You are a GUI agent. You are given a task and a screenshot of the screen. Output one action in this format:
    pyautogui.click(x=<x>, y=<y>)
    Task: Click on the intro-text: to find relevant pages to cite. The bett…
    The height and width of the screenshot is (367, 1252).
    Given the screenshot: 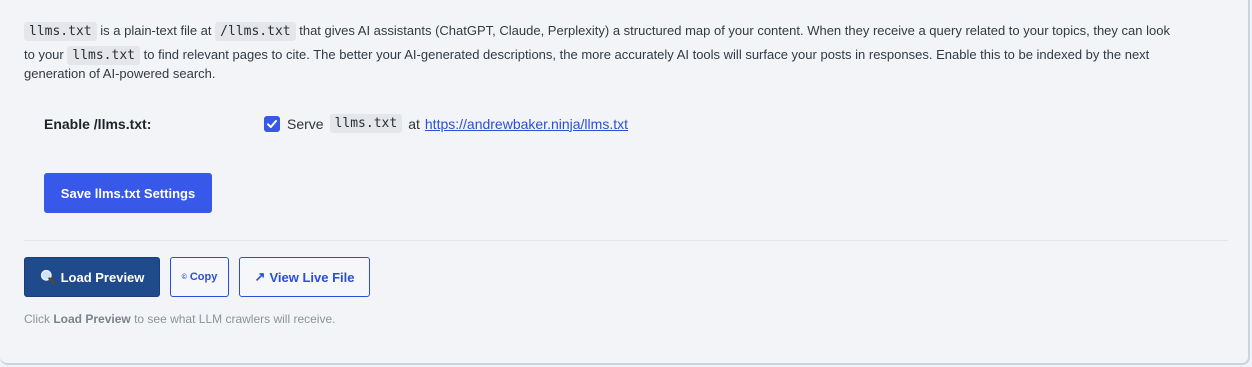 What is the action you would take?
    pyautogui.click(x=646, y=54)
    